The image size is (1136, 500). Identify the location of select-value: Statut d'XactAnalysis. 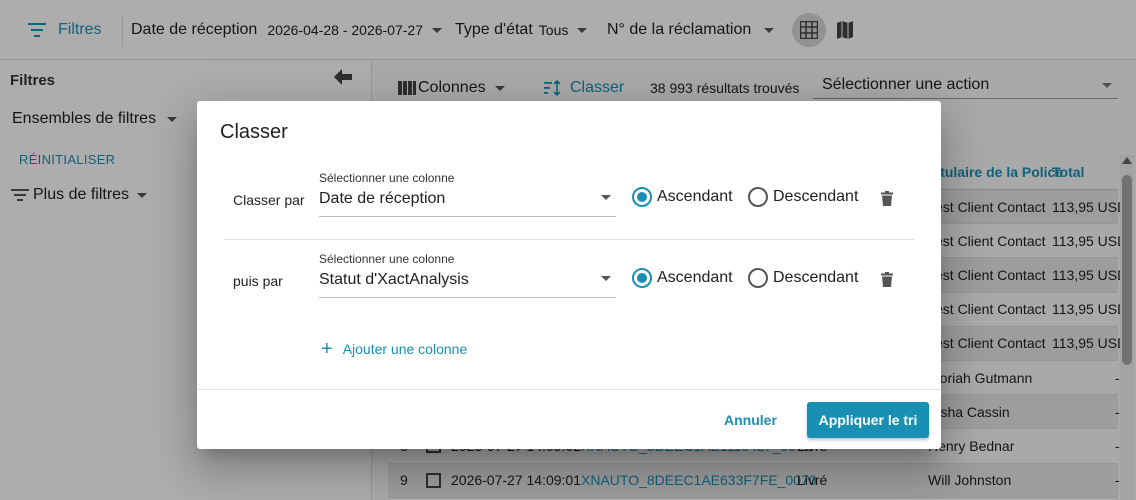
(394, 279).